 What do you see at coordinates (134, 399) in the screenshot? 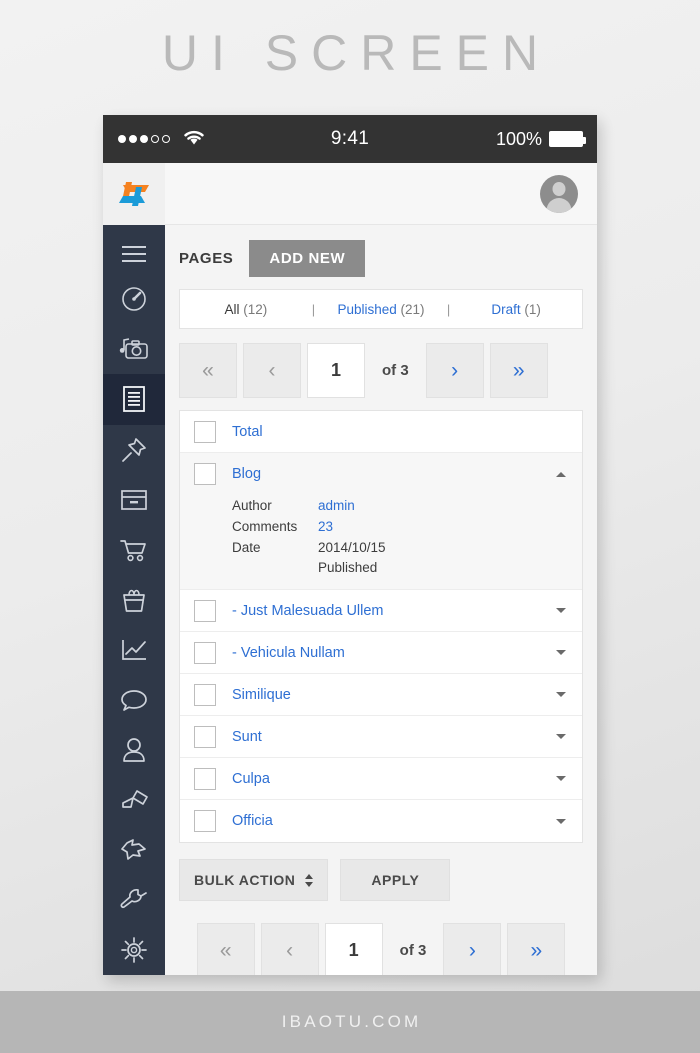
I see `sidebar-item-pages` at bounding box center [134, 399].